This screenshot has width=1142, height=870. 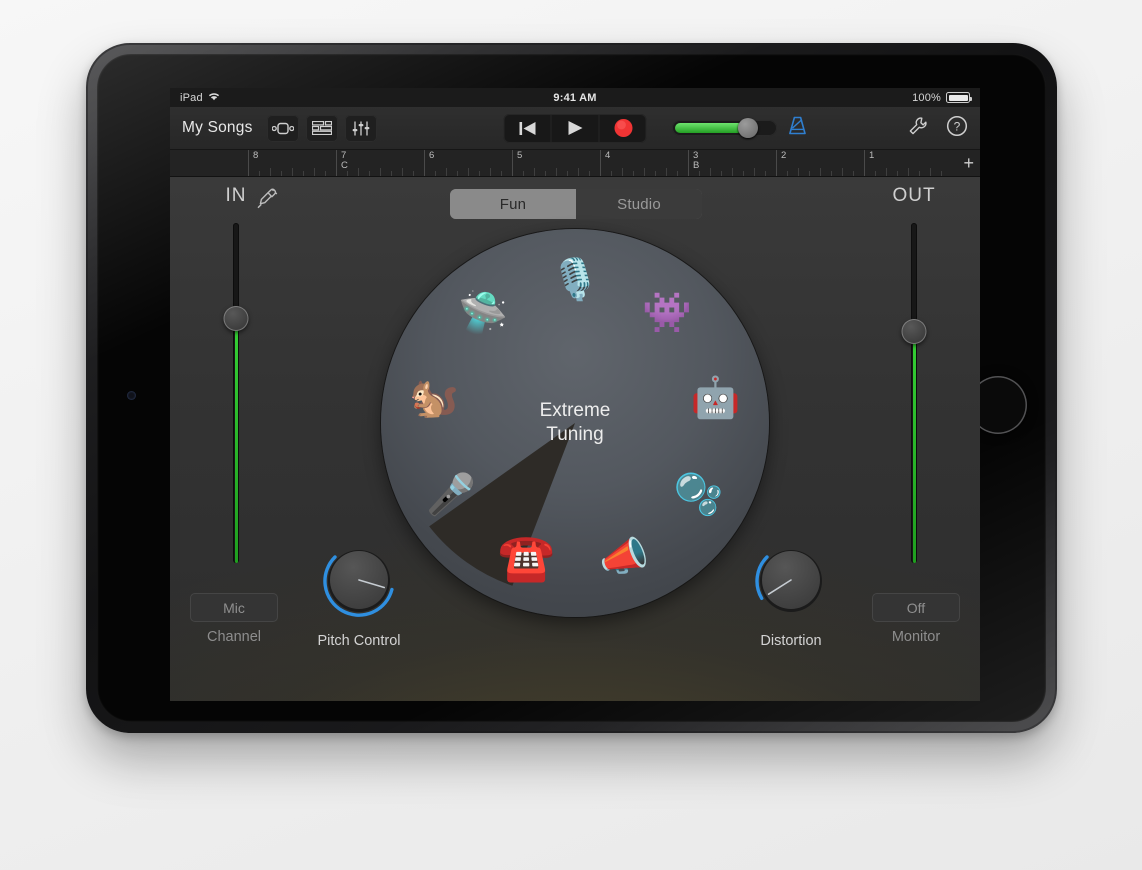 What do you see at coordinates (520, 155) in the screenshot?
I see `ruler-bar-number: 5` at bounding box center [520, 155].